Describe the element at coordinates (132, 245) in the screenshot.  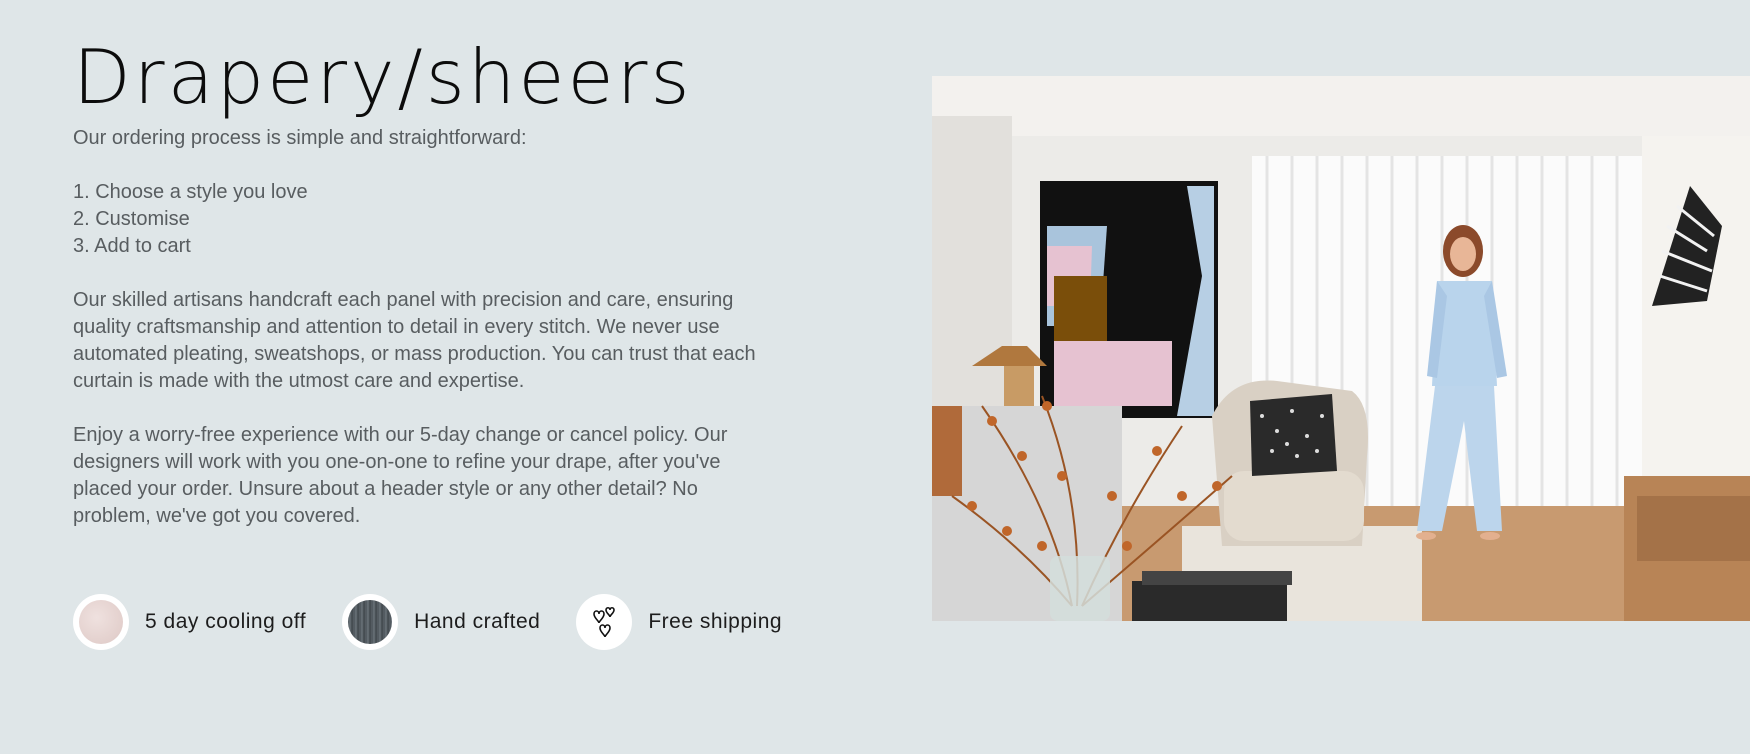
I see `step-item: 3. Add to cart` at that location.